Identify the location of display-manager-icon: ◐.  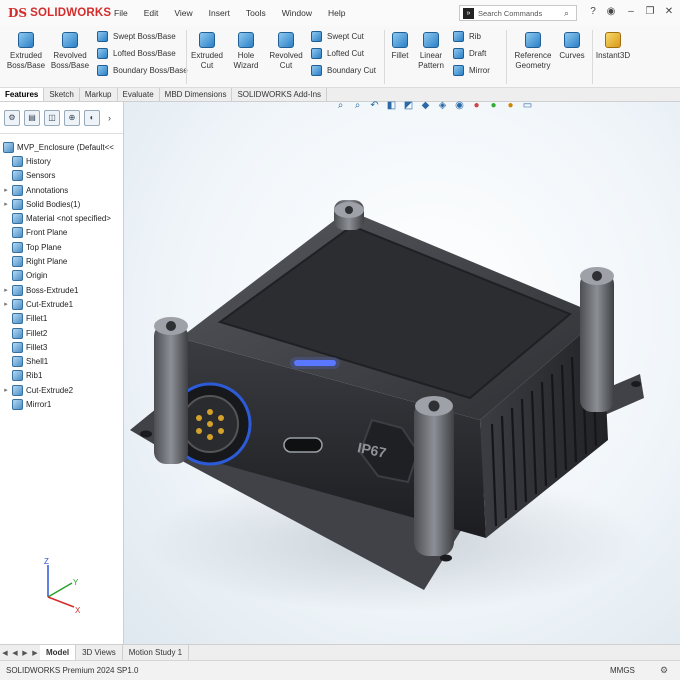
(92, 117).